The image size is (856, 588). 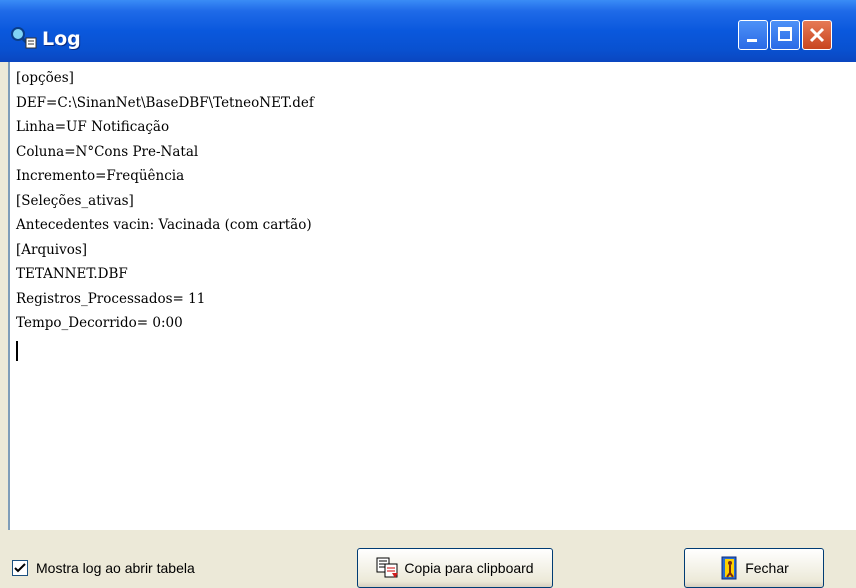 I want to click on show-log-checkbox-label: Mostra log ao abrir tabela, so click(x=115, y=568).